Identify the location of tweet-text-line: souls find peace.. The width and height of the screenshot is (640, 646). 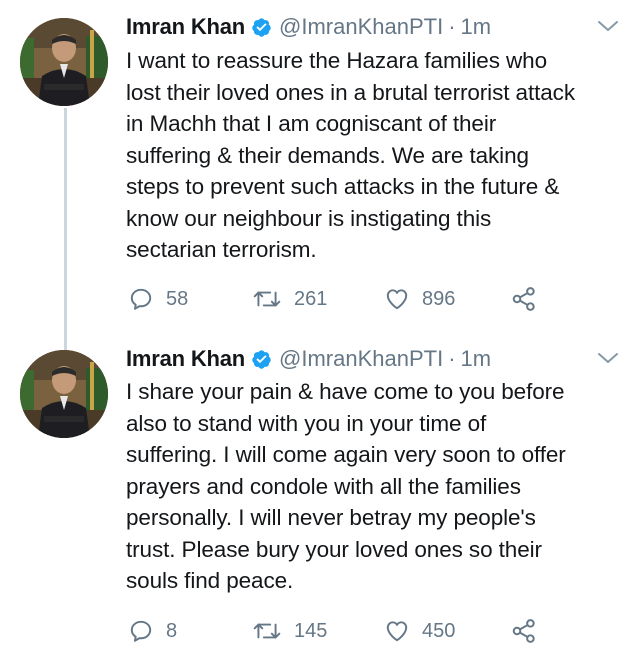
(210, 580).